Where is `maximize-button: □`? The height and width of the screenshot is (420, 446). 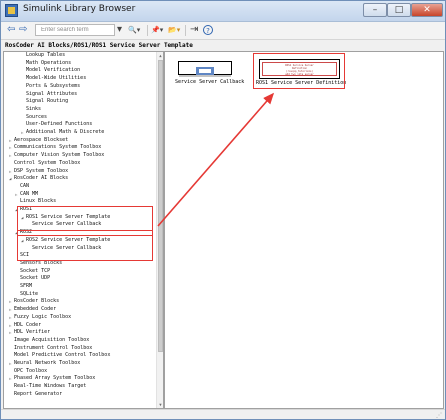
maximize-button: □ is located at coordinates (399, 10).